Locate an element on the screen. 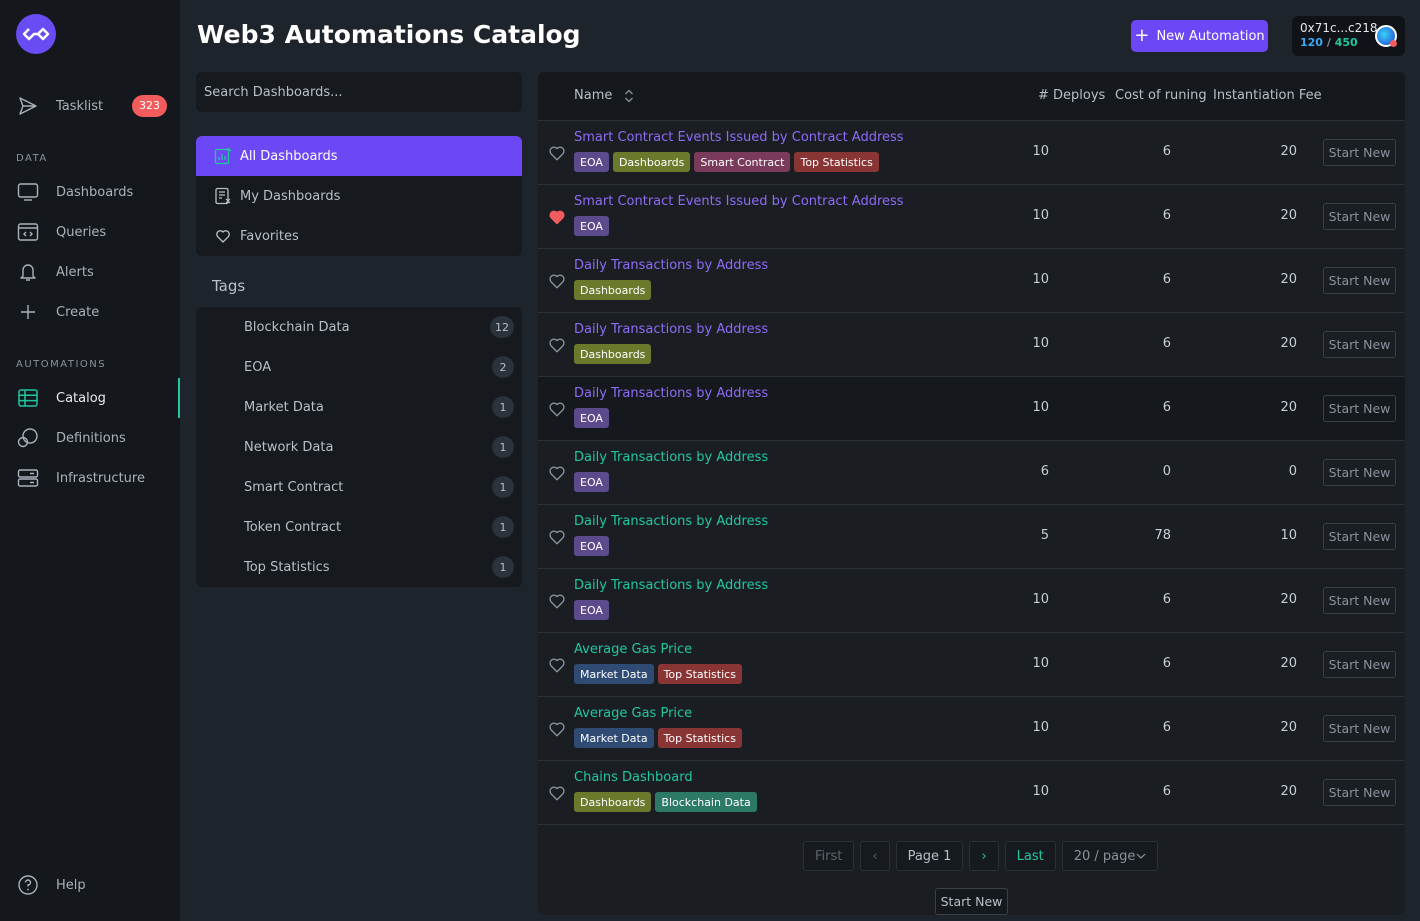 The width and height of the screenshot is (1420, 921). heart-filled-icon is located at coordinates (557, 217).